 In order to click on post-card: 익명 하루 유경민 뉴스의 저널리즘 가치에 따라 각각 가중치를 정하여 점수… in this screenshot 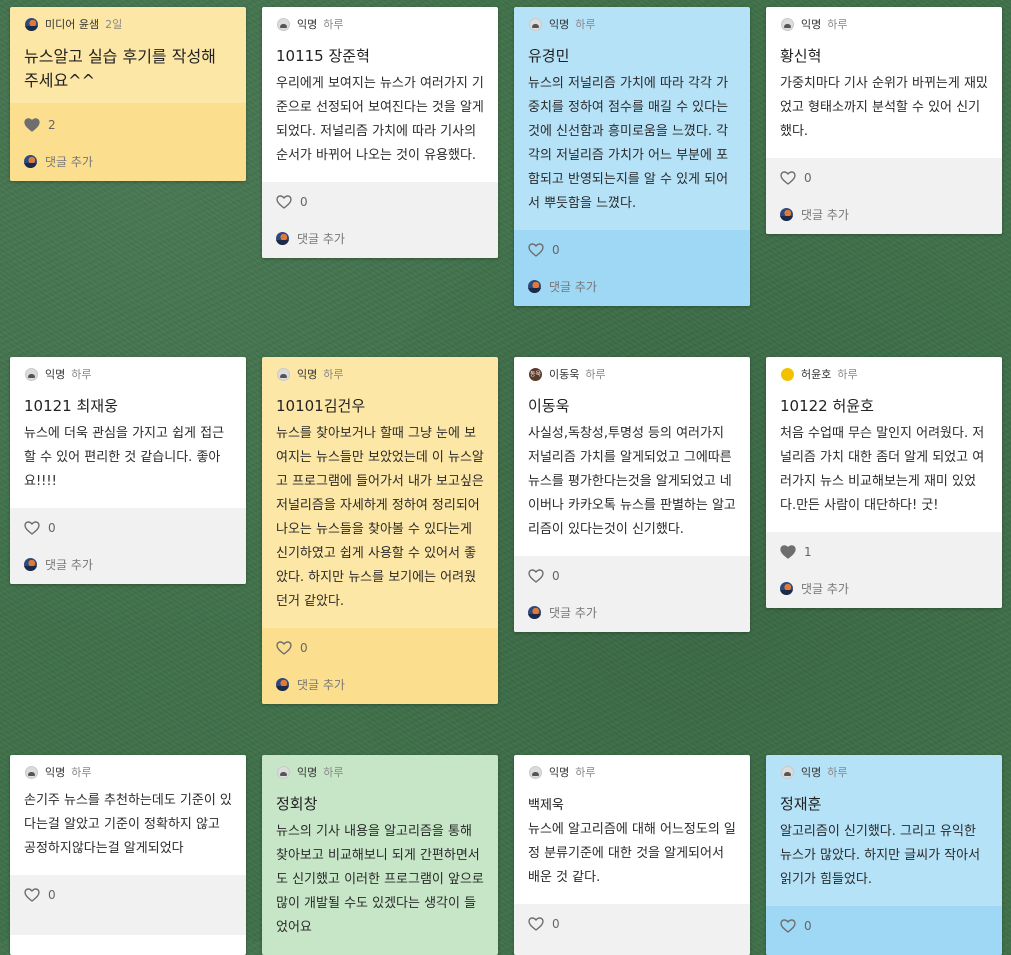, I will do `click(632, 156)`.